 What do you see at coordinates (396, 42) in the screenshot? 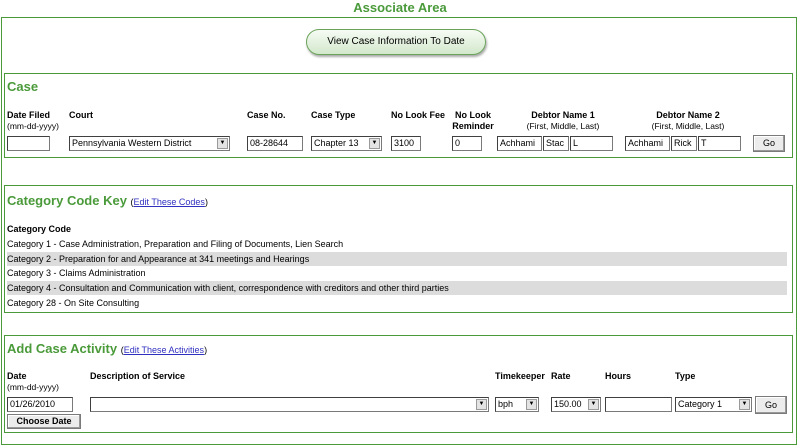
I see `view-case-information-button: View Case Information To Date` at bounding box center [396, 42].